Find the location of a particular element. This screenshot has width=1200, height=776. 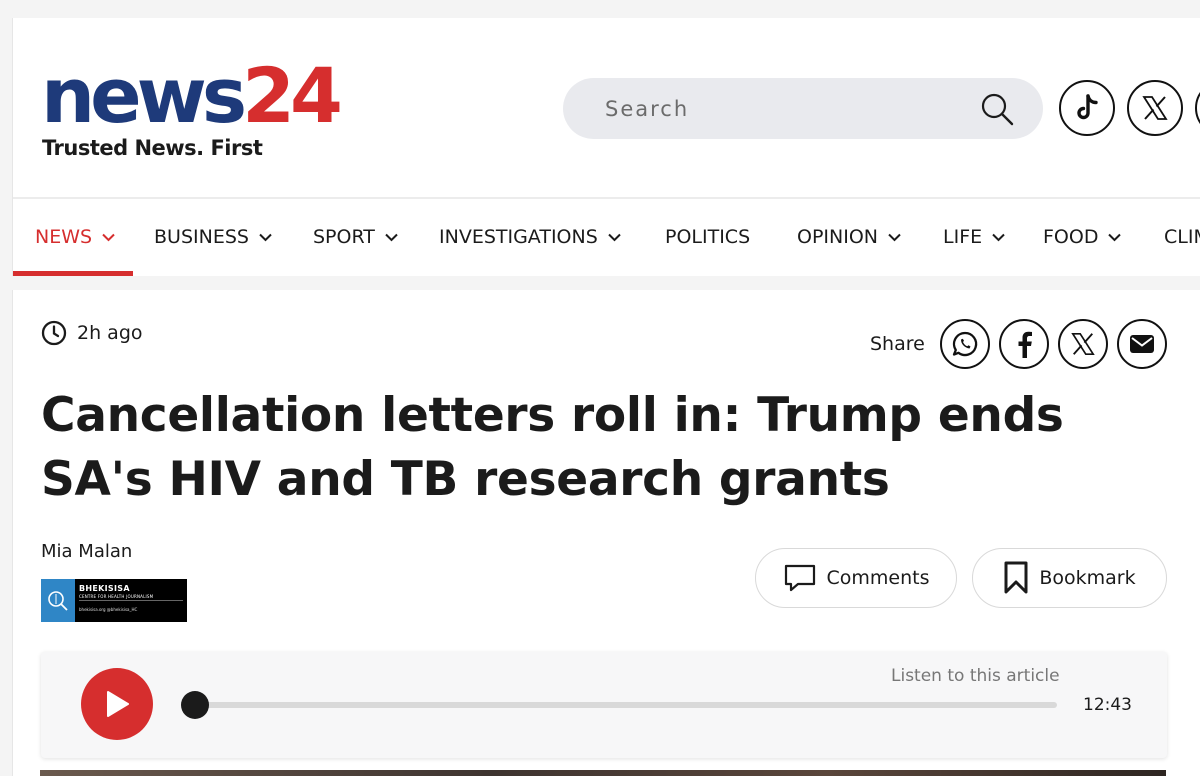

facebook-icon is located at coordinates (1025, 344).